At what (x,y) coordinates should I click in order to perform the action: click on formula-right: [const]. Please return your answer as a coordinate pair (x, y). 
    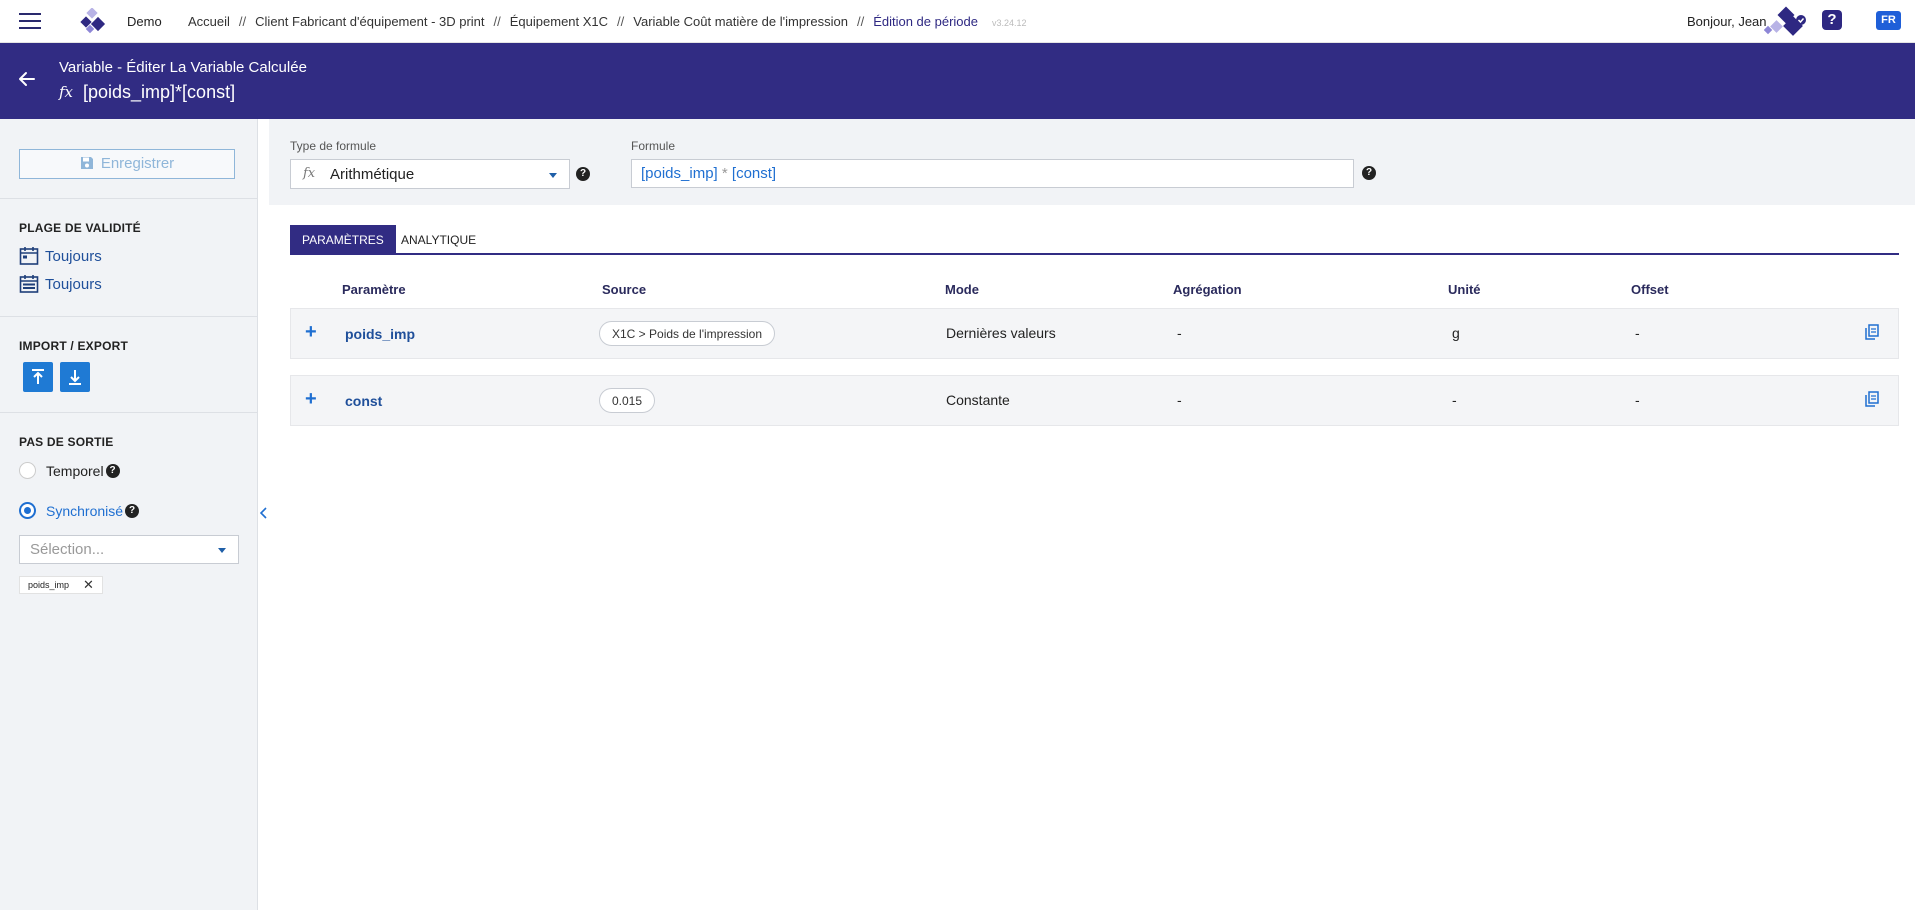
    Looking at the image, I should click on (754, 173).